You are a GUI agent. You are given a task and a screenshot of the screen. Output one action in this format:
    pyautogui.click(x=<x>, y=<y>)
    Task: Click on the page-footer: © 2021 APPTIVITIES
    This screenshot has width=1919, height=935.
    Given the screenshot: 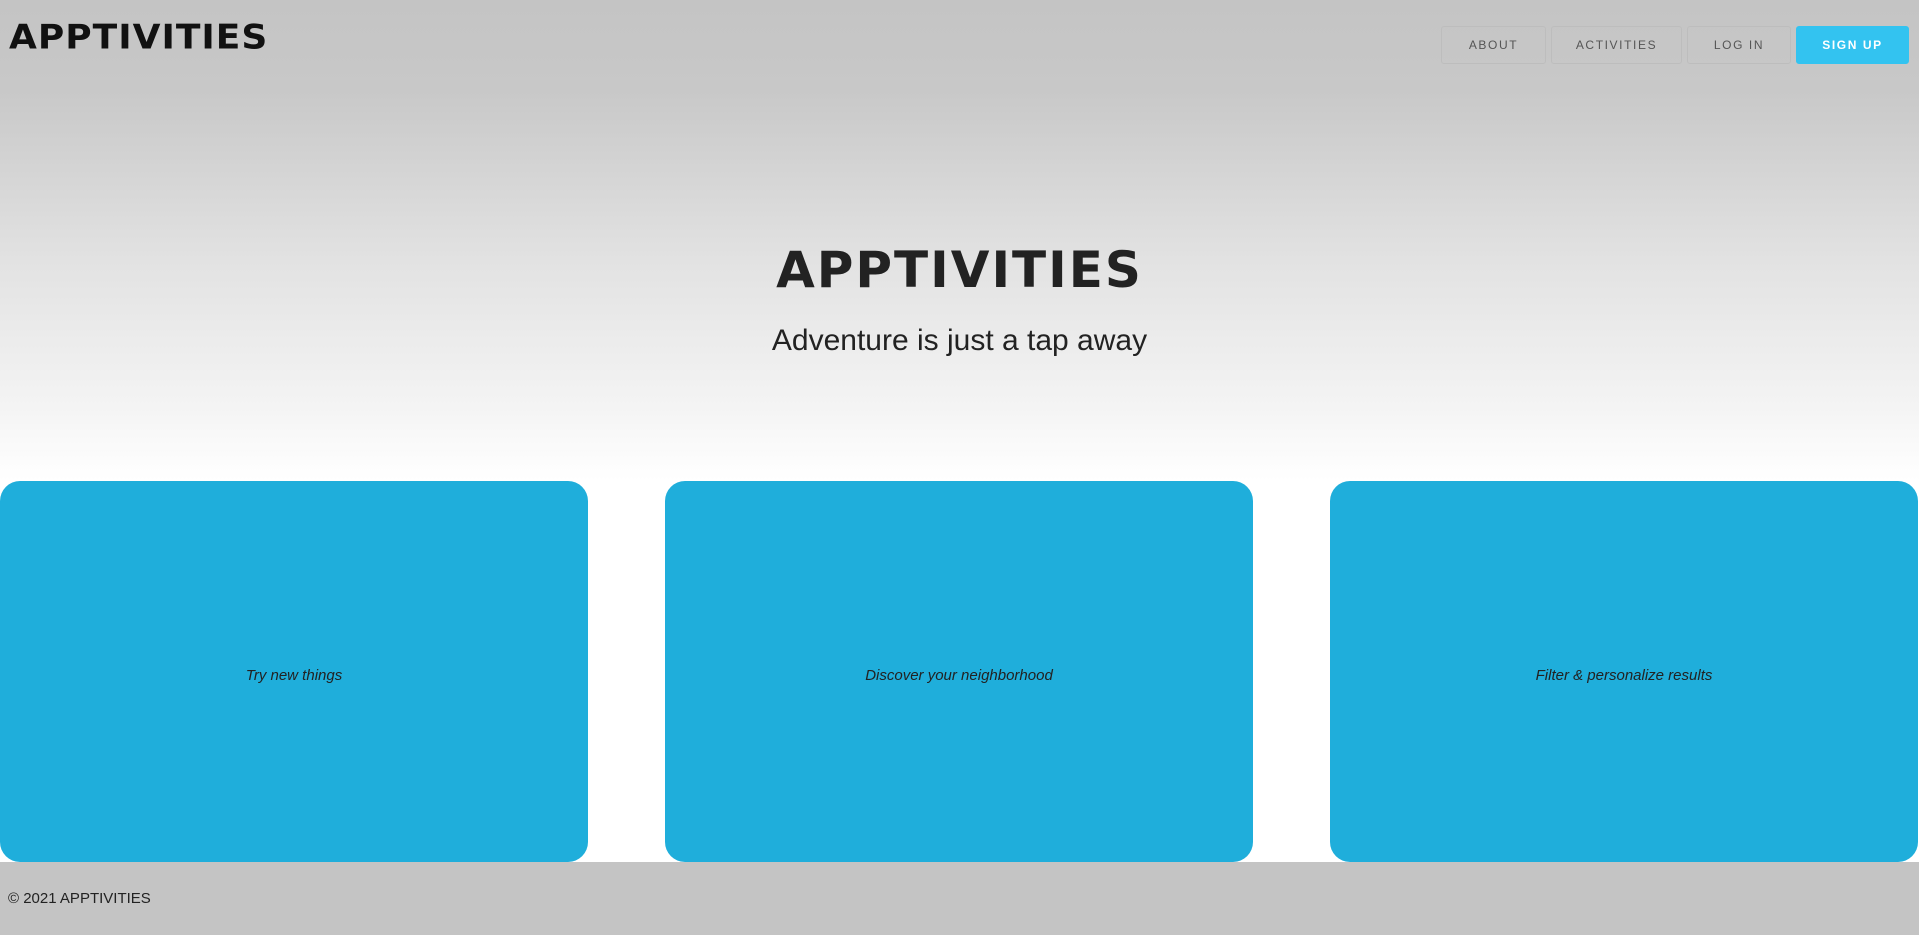 What is the action you would take?
    pyautogui.click(x=959, y=898)
    